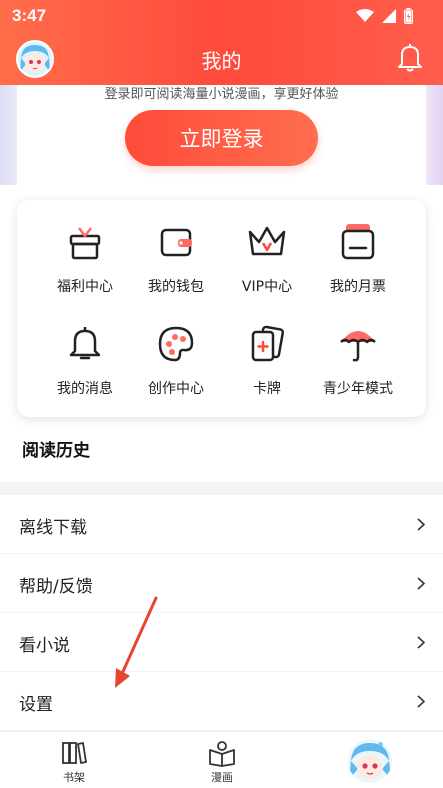 Image resolution: width=443 pixels, height=788 pixels. Describe the element at coordinates (176, 389) in the screenshot. I see `grid-item-label: 创作中心` at that location.